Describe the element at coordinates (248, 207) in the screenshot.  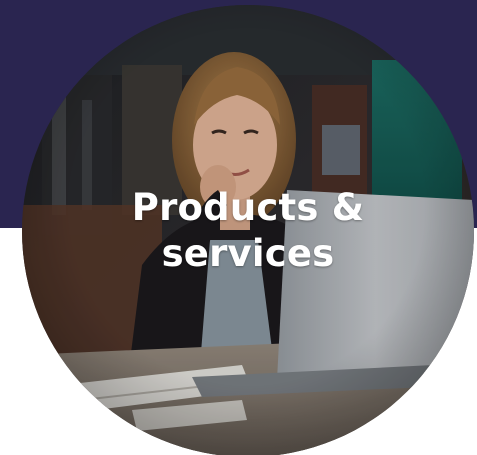
I see `card-title-line-1: Products &` at that location.